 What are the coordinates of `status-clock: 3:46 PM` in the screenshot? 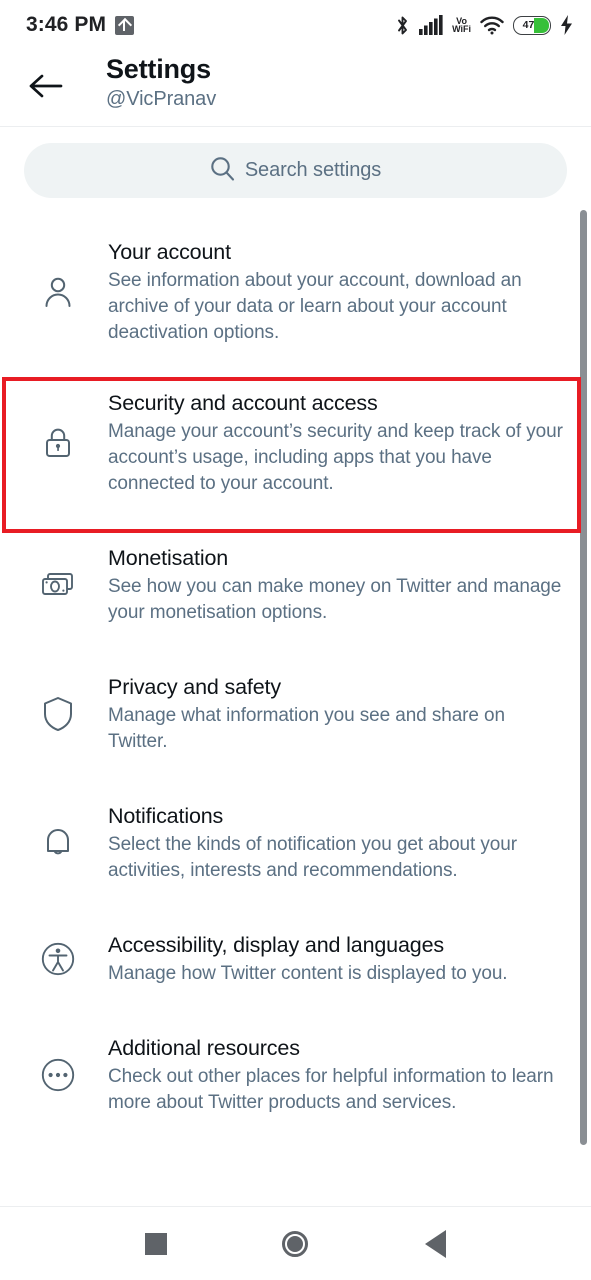 It's located at (66, 24).